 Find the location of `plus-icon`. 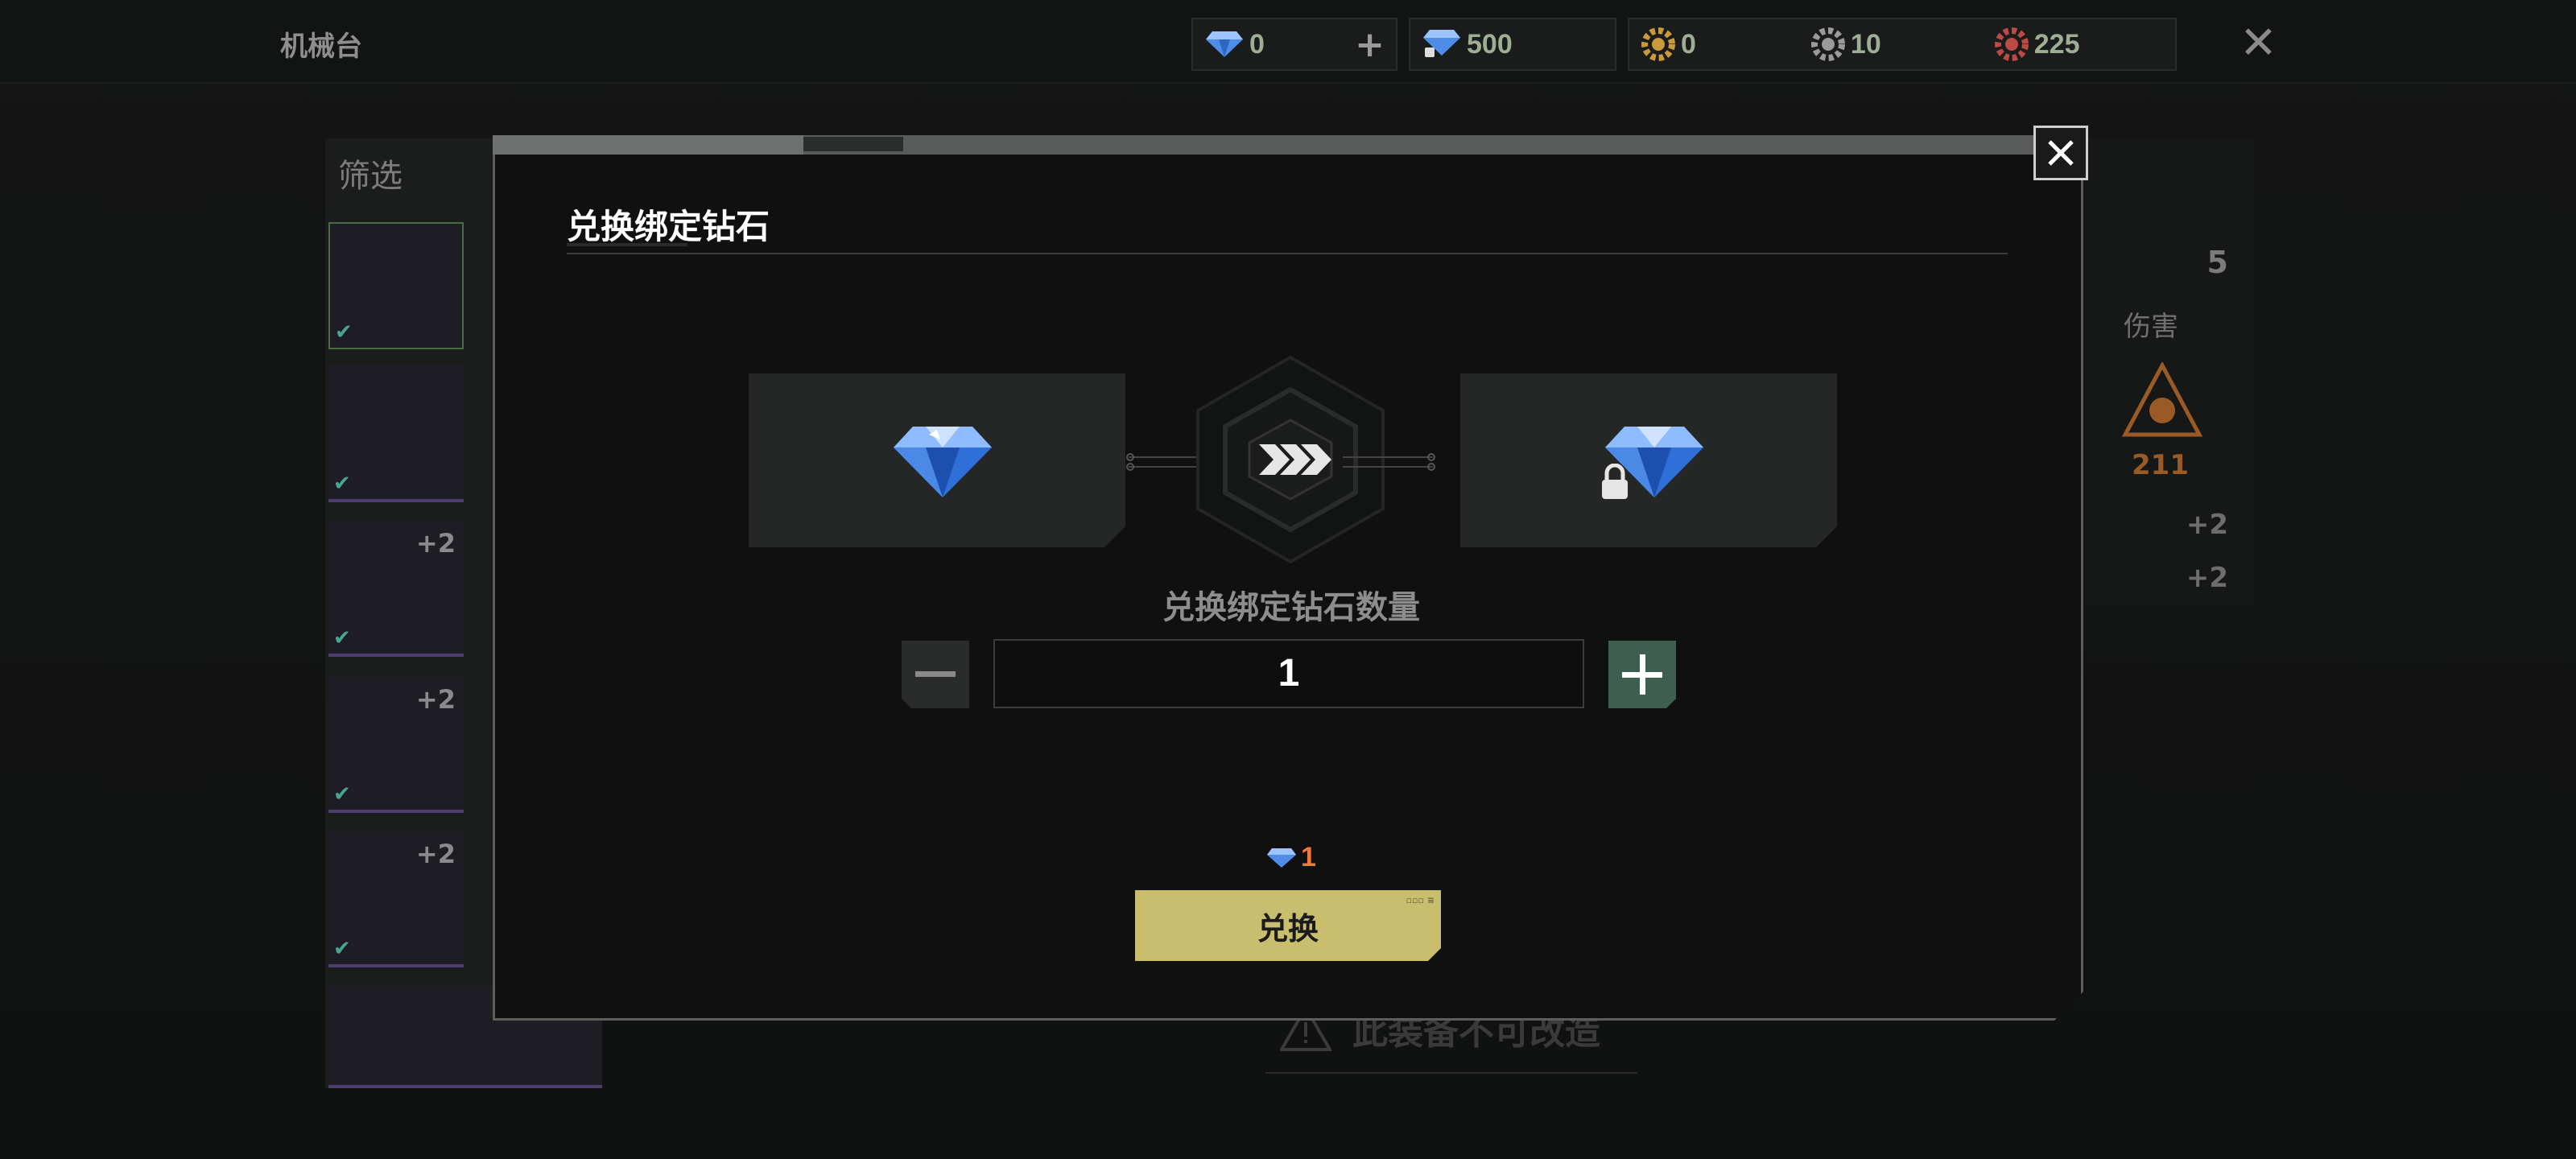

plus-icon is located at coordinates (1642, 674).